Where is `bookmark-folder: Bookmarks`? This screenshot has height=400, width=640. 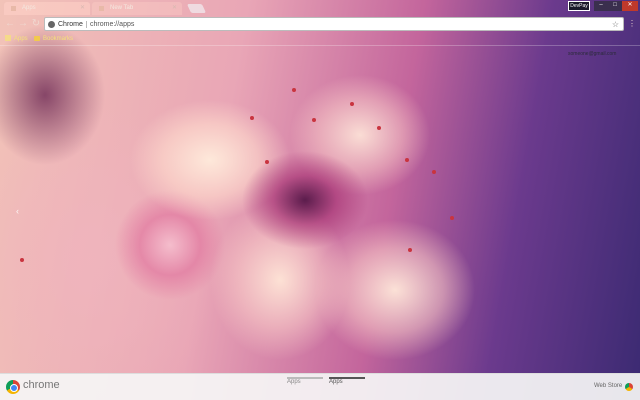 bookmark-folder: Bookmarks is located at coordinates (53, 39).